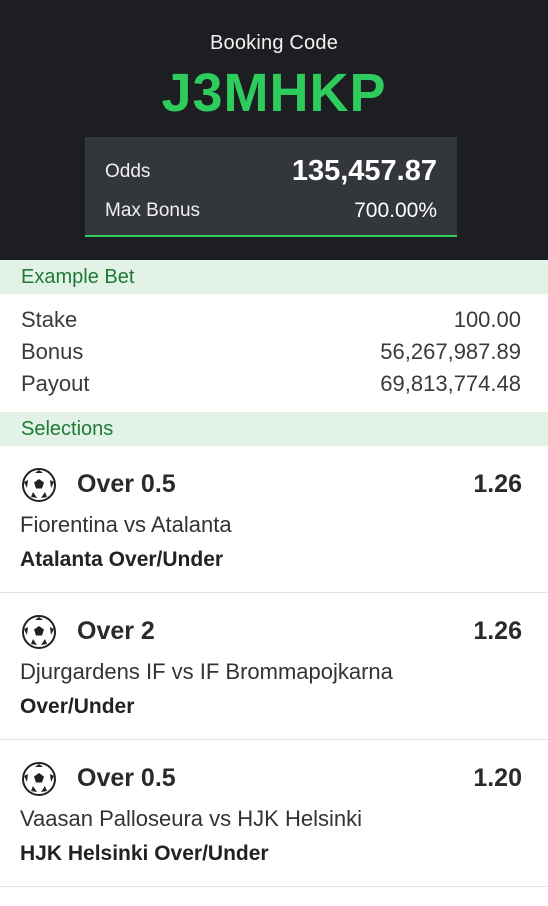  Describe the element at coordinates (271, 352) in the screenshot. I see `bonus-row: Bonus 56,267,987.89` at that location.